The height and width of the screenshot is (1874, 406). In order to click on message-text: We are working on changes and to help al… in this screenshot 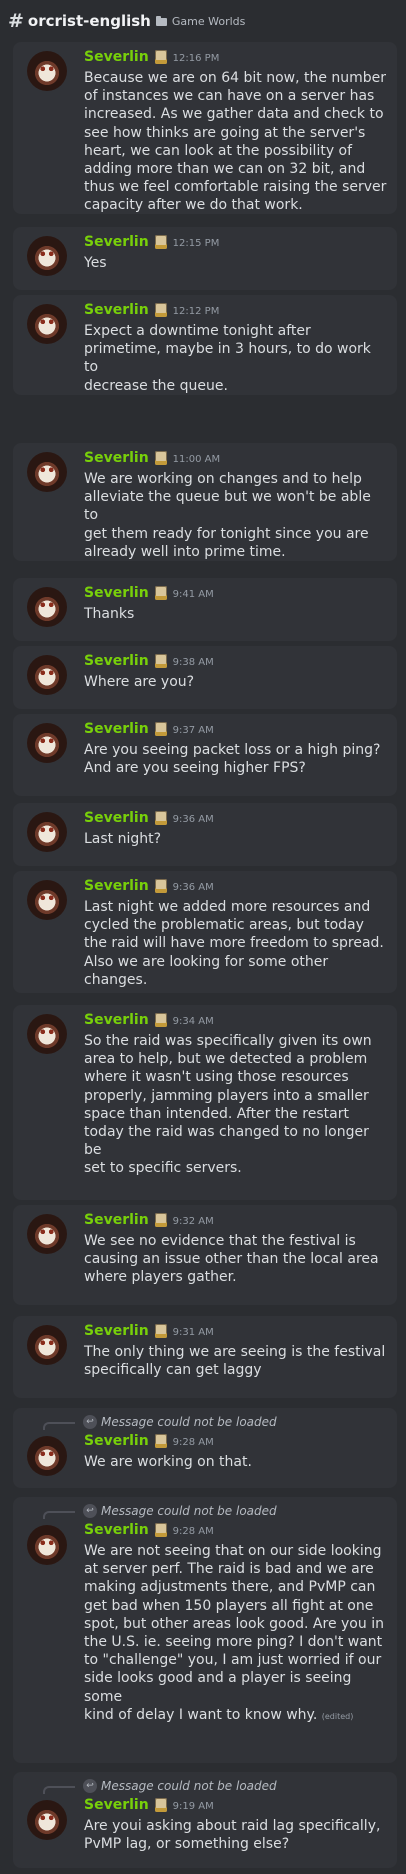, I will do `click(227, 515)`.